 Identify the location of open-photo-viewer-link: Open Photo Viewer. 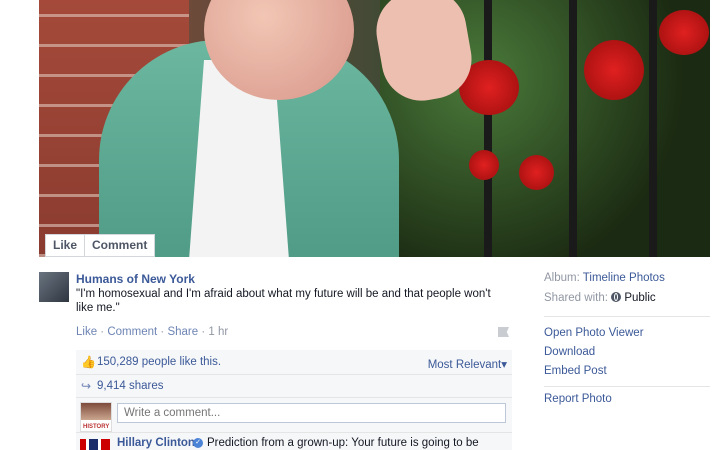
(594, 333).